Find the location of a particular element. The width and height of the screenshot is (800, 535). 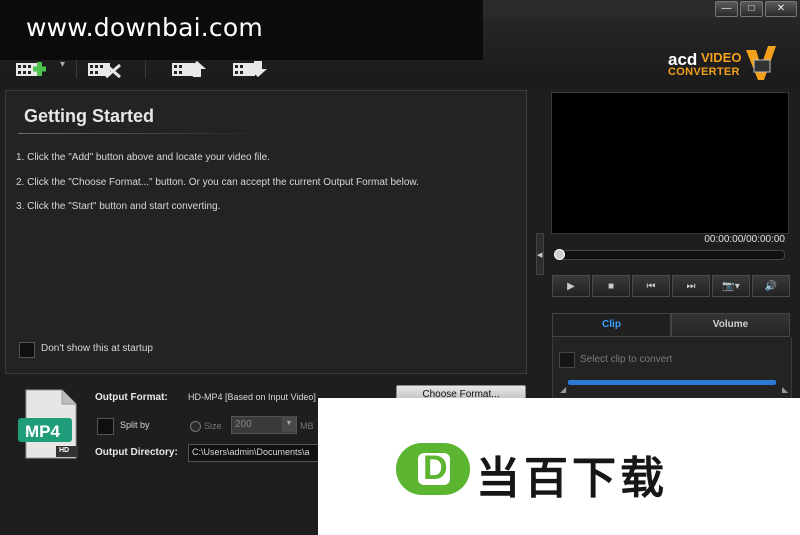

add-dropdown-arrow: ▾ is located at coordinates (62, 64).